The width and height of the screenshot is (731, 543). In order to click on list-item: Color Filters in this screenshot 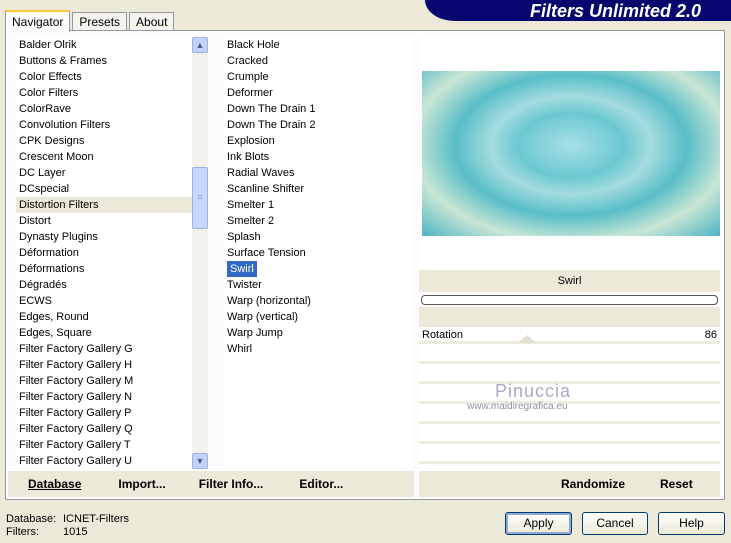, I will do `click(104, 93)`.